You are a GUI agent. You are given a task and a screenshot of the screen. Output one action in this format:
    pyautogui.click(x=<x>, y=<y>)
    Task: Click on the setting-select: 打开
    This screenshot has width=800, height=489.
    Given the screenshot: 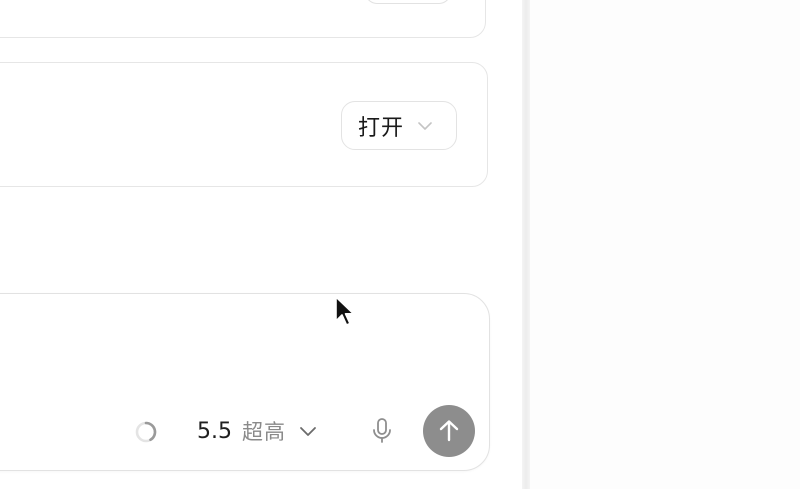 What is the action you would take?
    pyautogui.click(x=399, y=125)
    